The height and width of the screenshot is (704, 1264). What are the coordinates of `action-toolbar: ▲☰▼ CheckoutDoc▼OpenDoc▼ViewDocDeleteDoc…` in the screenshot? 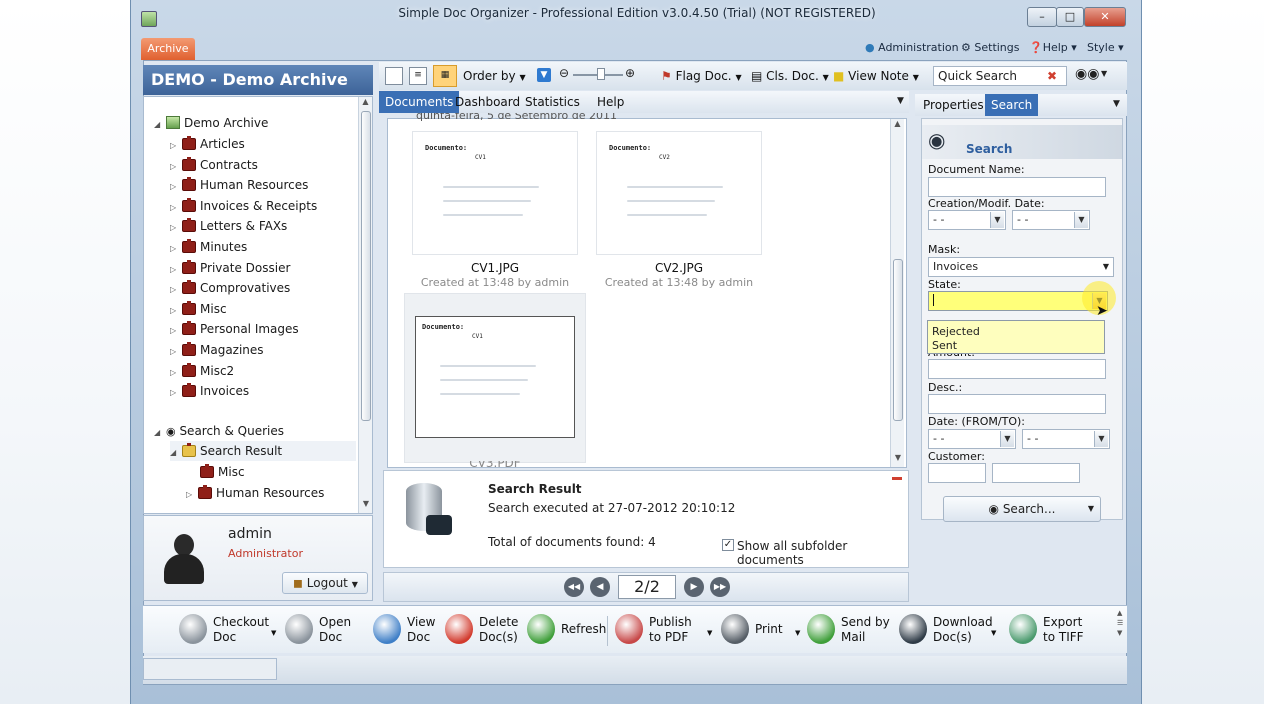 It's located at (635, 629).